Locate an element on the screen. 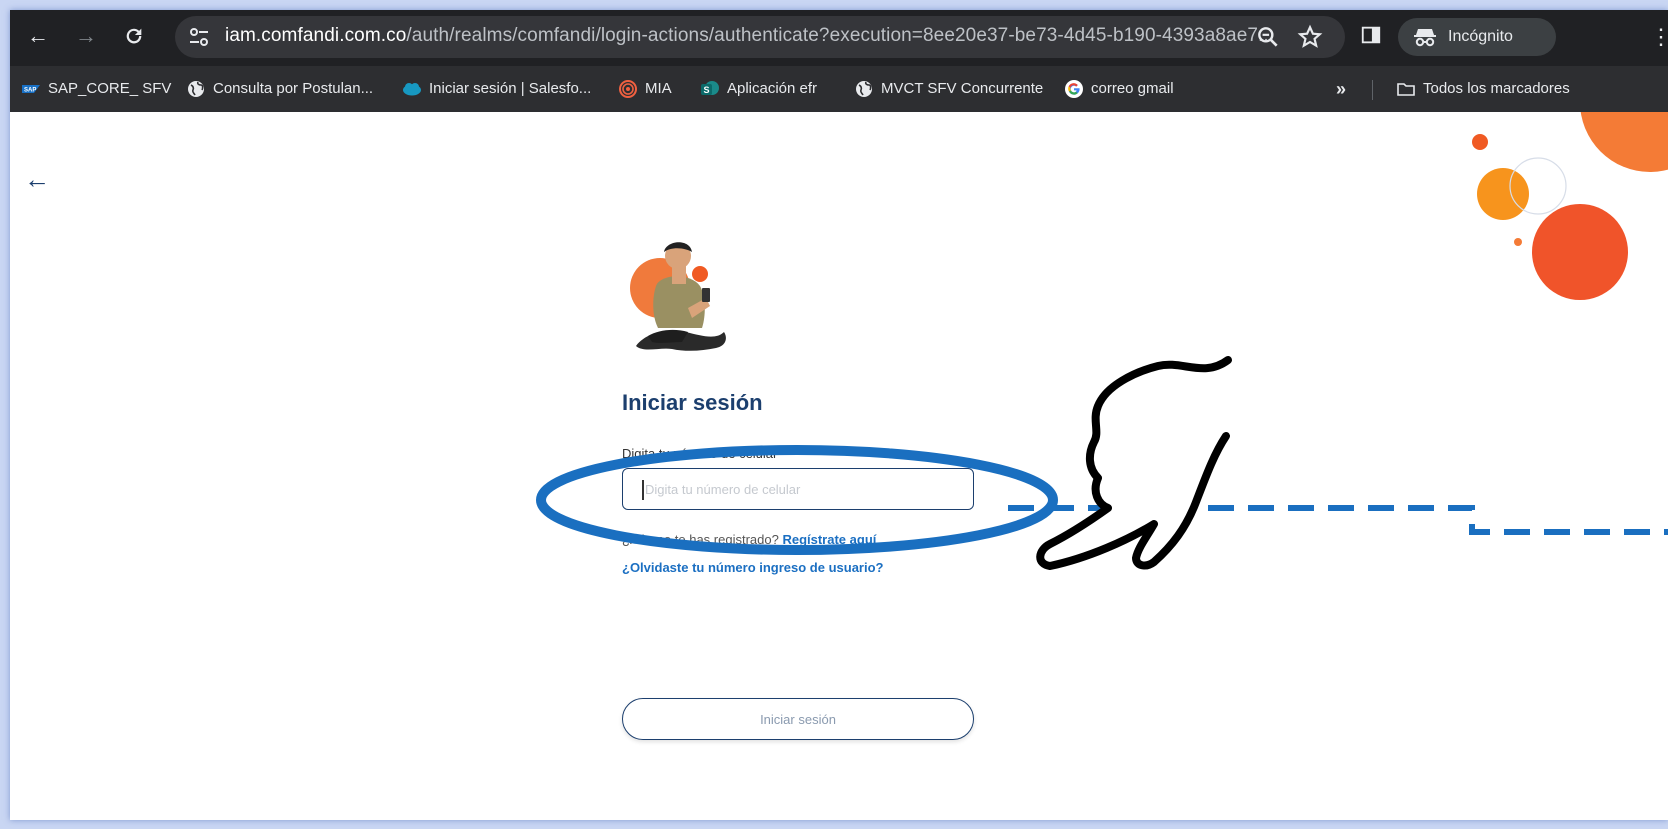 Image resolution: width=1668 pixels, height=829 pixels. url-host: iam.comfandi.com.co is located at coordinates (316, 35).